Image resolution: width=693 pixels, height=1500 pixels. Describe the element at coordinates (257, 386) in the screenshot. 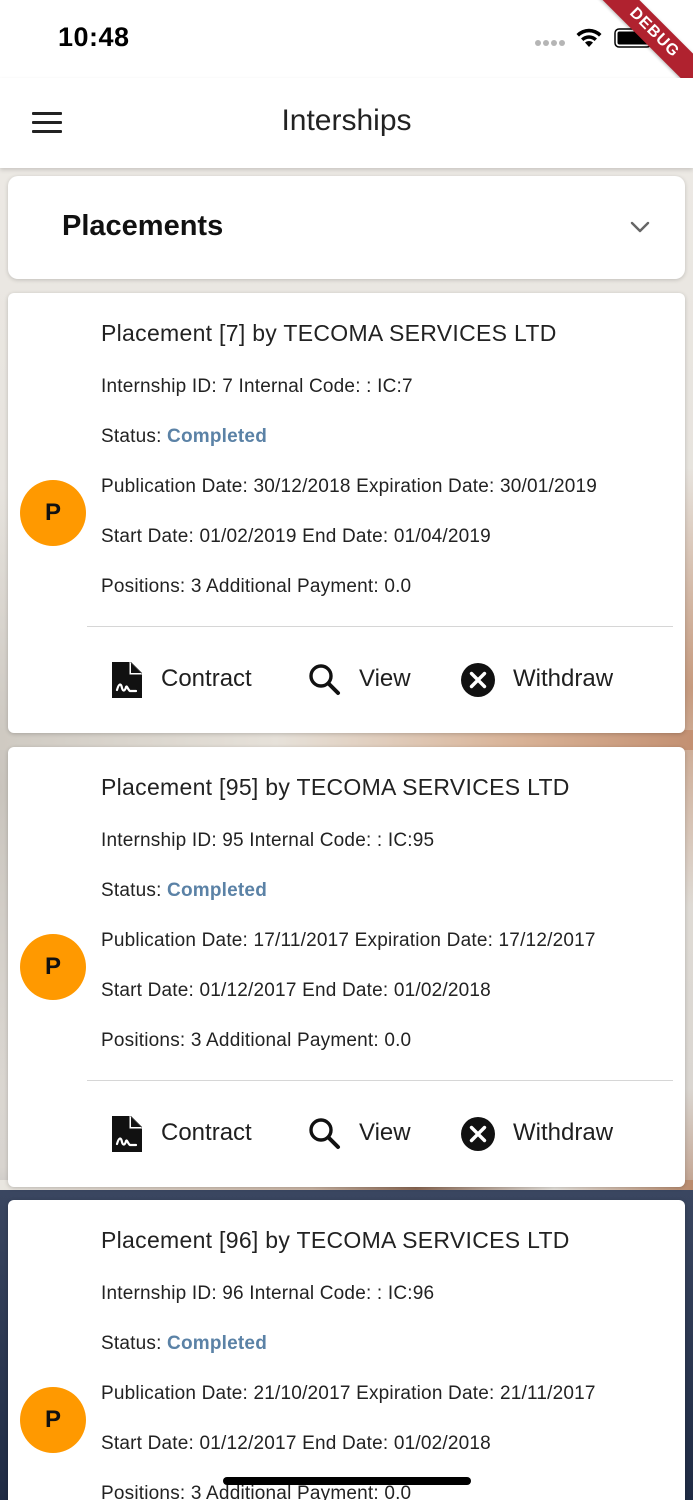

I see `internship-ids: Internship ID: 7 Internal Code: : IC:7` at that location.